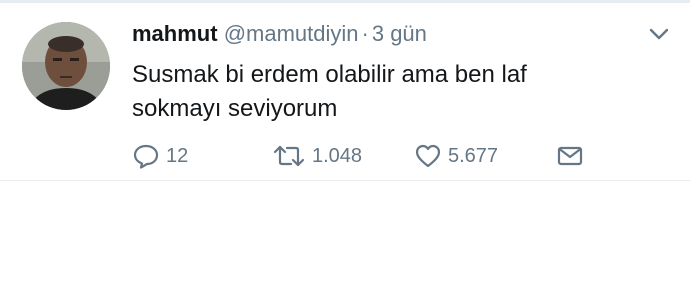 The image size is (690, 303). What do you see at coordinates (66, 66) in the screenshot?
I see `avatar` at bounding box center [66, 66].